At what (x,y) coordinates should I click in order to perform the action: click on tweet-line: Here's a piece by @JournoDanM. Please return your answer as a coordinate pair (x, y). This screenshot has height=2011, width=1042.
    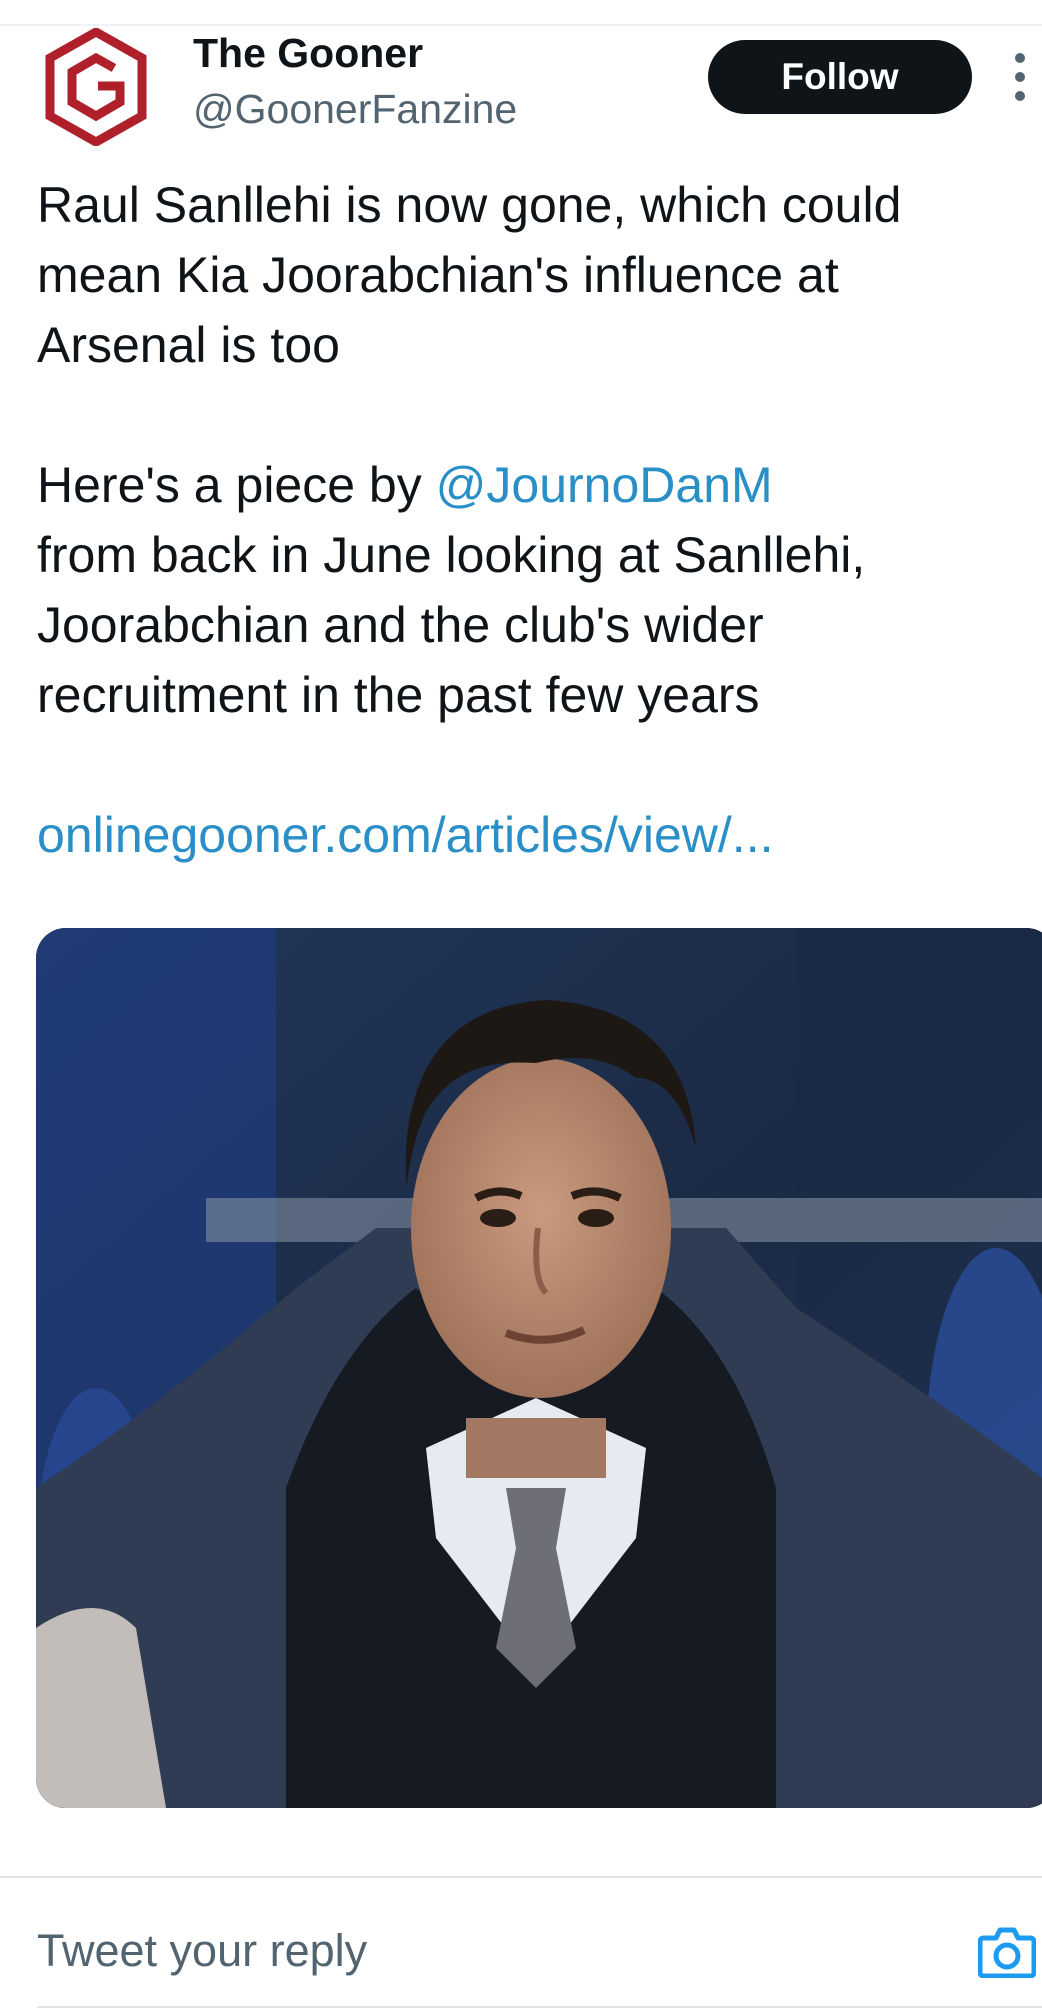
    Looking at the image, I should click on (532, 485).